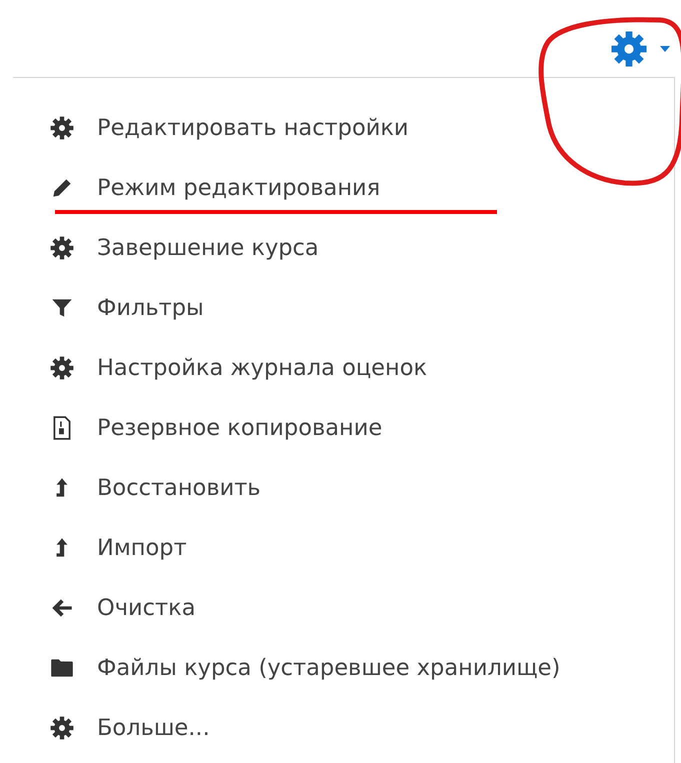 The image size is (681, 763). Describe the element at coordinates (343, 608) in the screenshot. I see `menu-item: Очистка` at that location.